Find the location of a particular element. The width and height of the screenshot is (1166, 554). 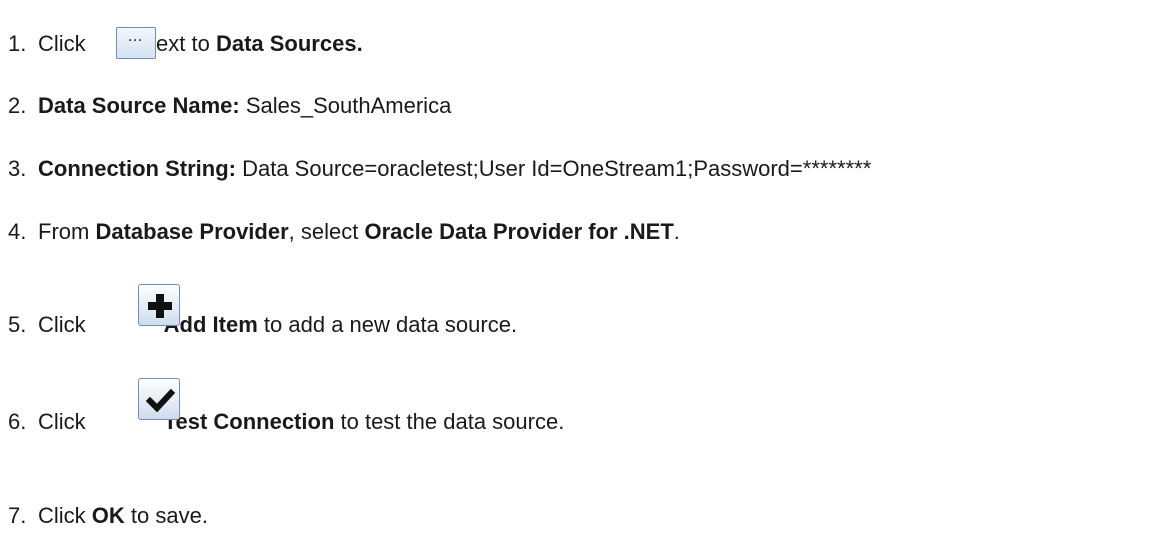

step-bold: OK is located at coordinates (108, 515).